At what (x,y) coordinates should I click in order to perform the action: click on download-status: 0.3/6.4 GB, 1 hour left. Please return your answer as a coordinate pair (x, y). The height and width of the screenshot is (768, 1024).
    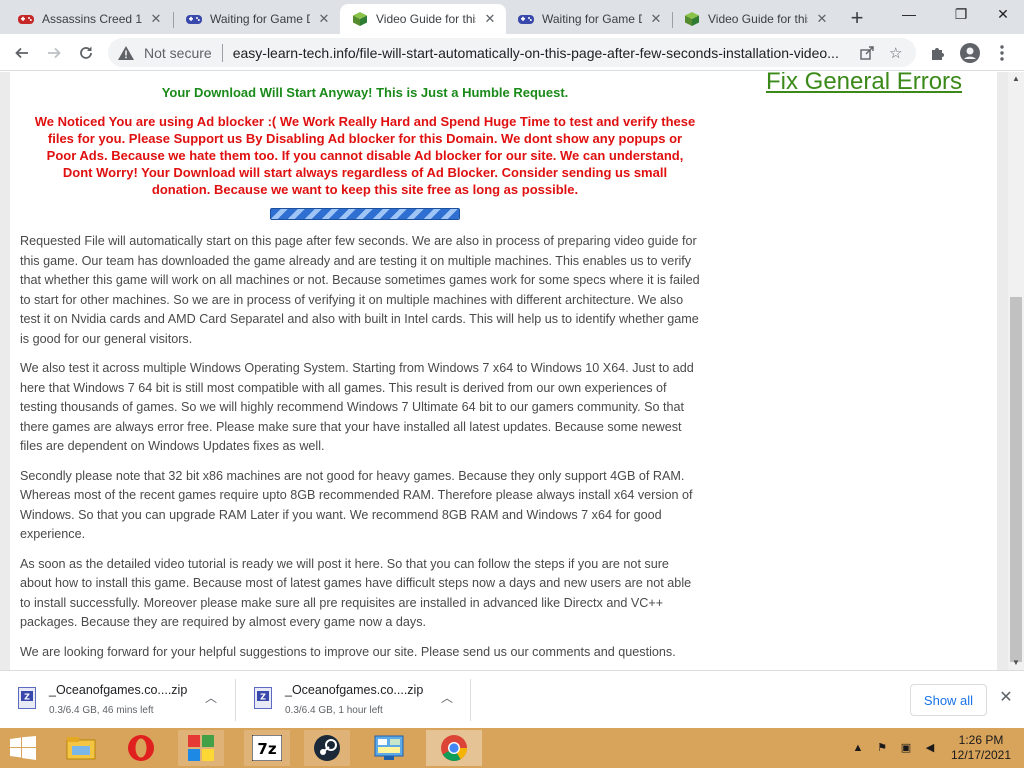
    Looking at the image, I should click on (334, 710).